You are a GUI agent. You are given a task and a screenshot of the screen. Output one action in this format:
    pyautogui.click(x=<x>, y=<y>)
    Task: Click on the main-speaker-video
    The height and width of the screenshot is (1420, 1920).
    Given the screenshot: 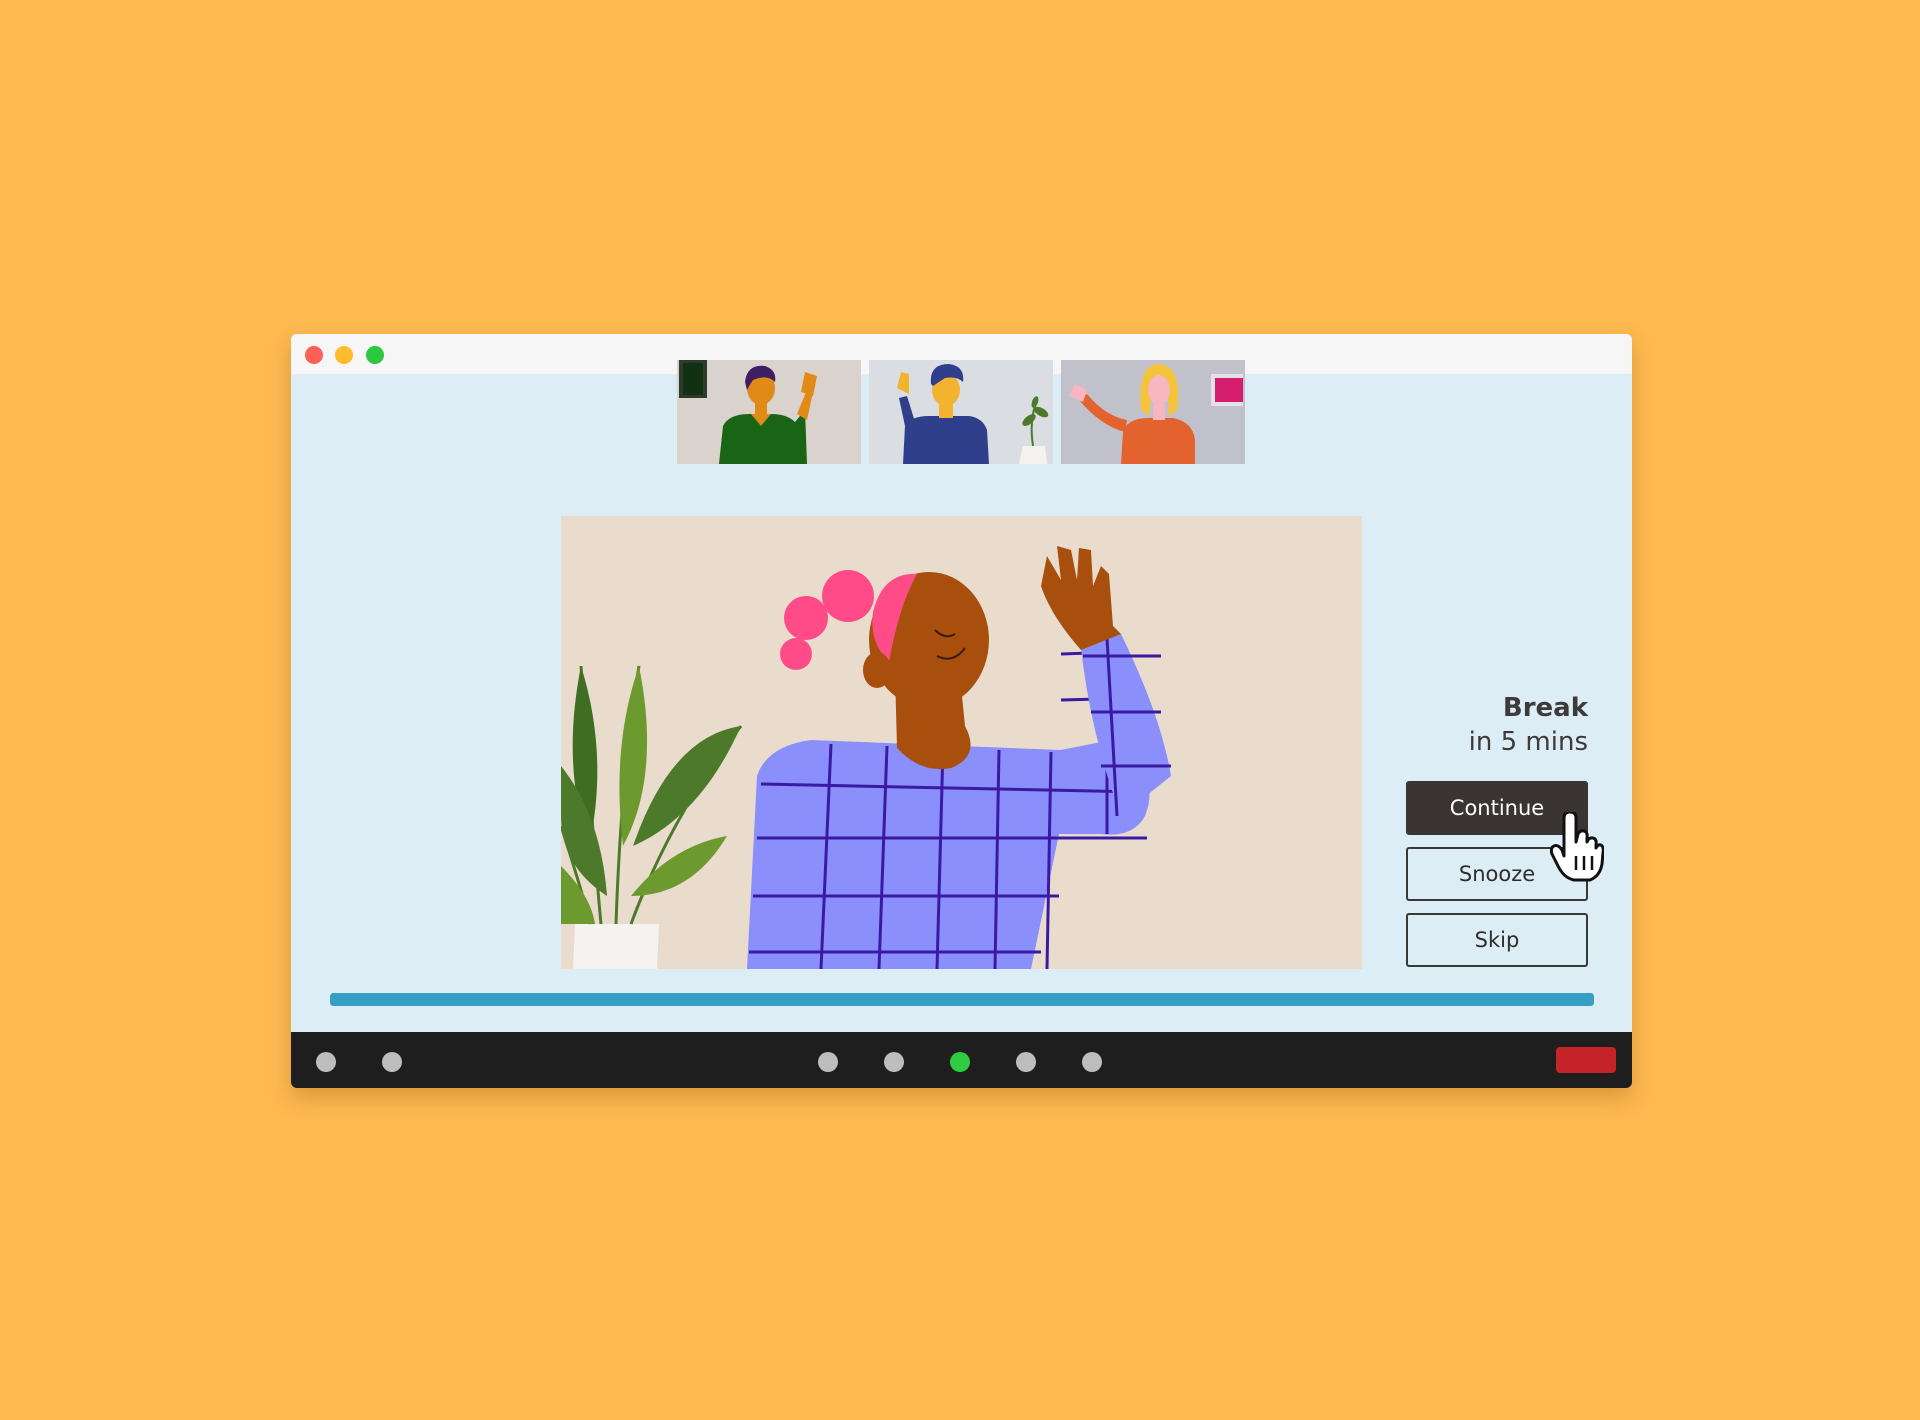 What is the action you would take?
    pyautogui.click(x=961, y=742)
    